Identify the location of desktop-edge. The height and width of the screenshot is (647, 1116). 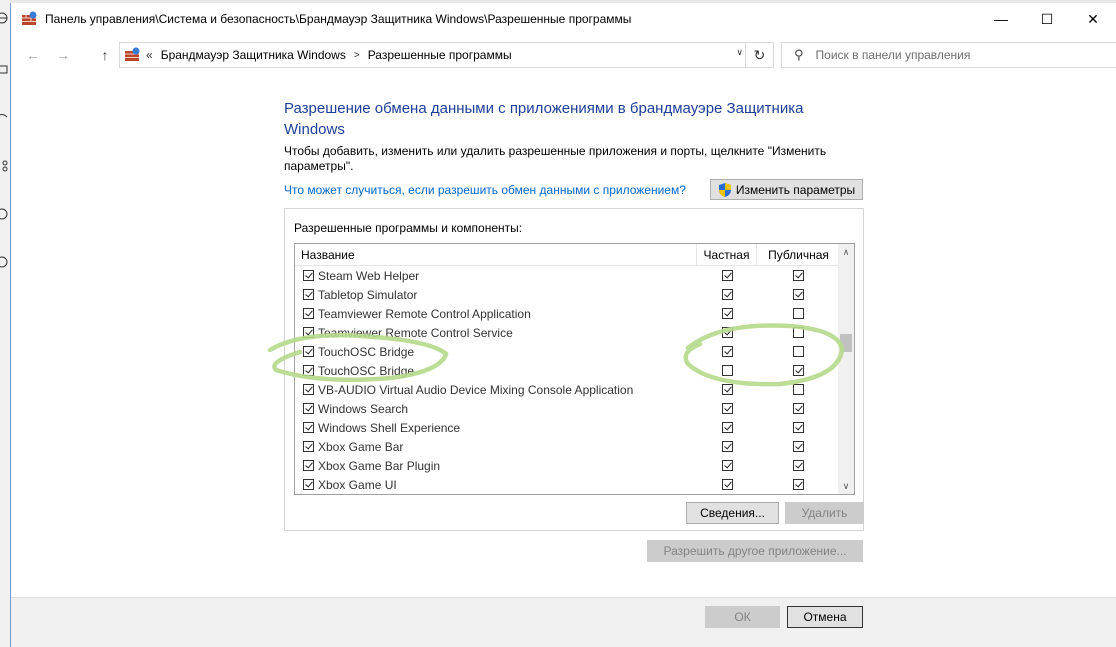
(5, 323).